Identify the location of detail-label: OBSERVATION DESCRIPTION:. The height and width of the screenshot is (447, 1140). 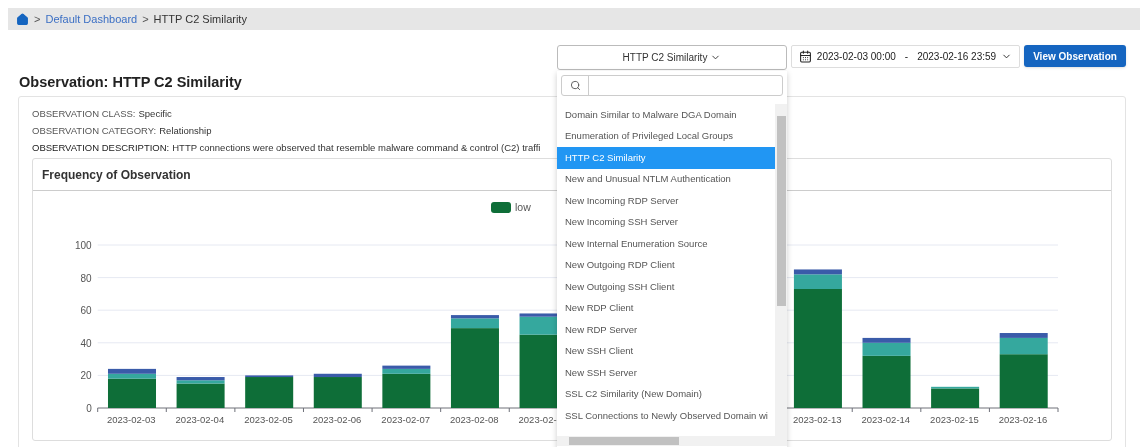
(101, 148).